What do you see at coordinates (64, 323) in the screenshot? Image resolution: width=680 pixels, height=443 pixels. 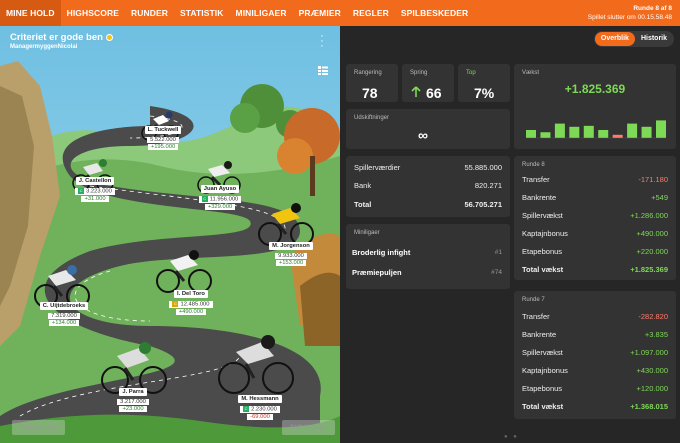 I see `rider-change: +134.000` at bounding box center [64, 323].